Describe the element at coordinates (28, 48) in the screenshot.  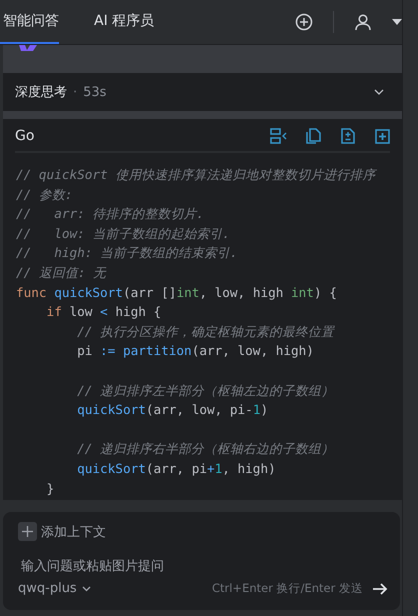
I see `logo-icon` at that location.